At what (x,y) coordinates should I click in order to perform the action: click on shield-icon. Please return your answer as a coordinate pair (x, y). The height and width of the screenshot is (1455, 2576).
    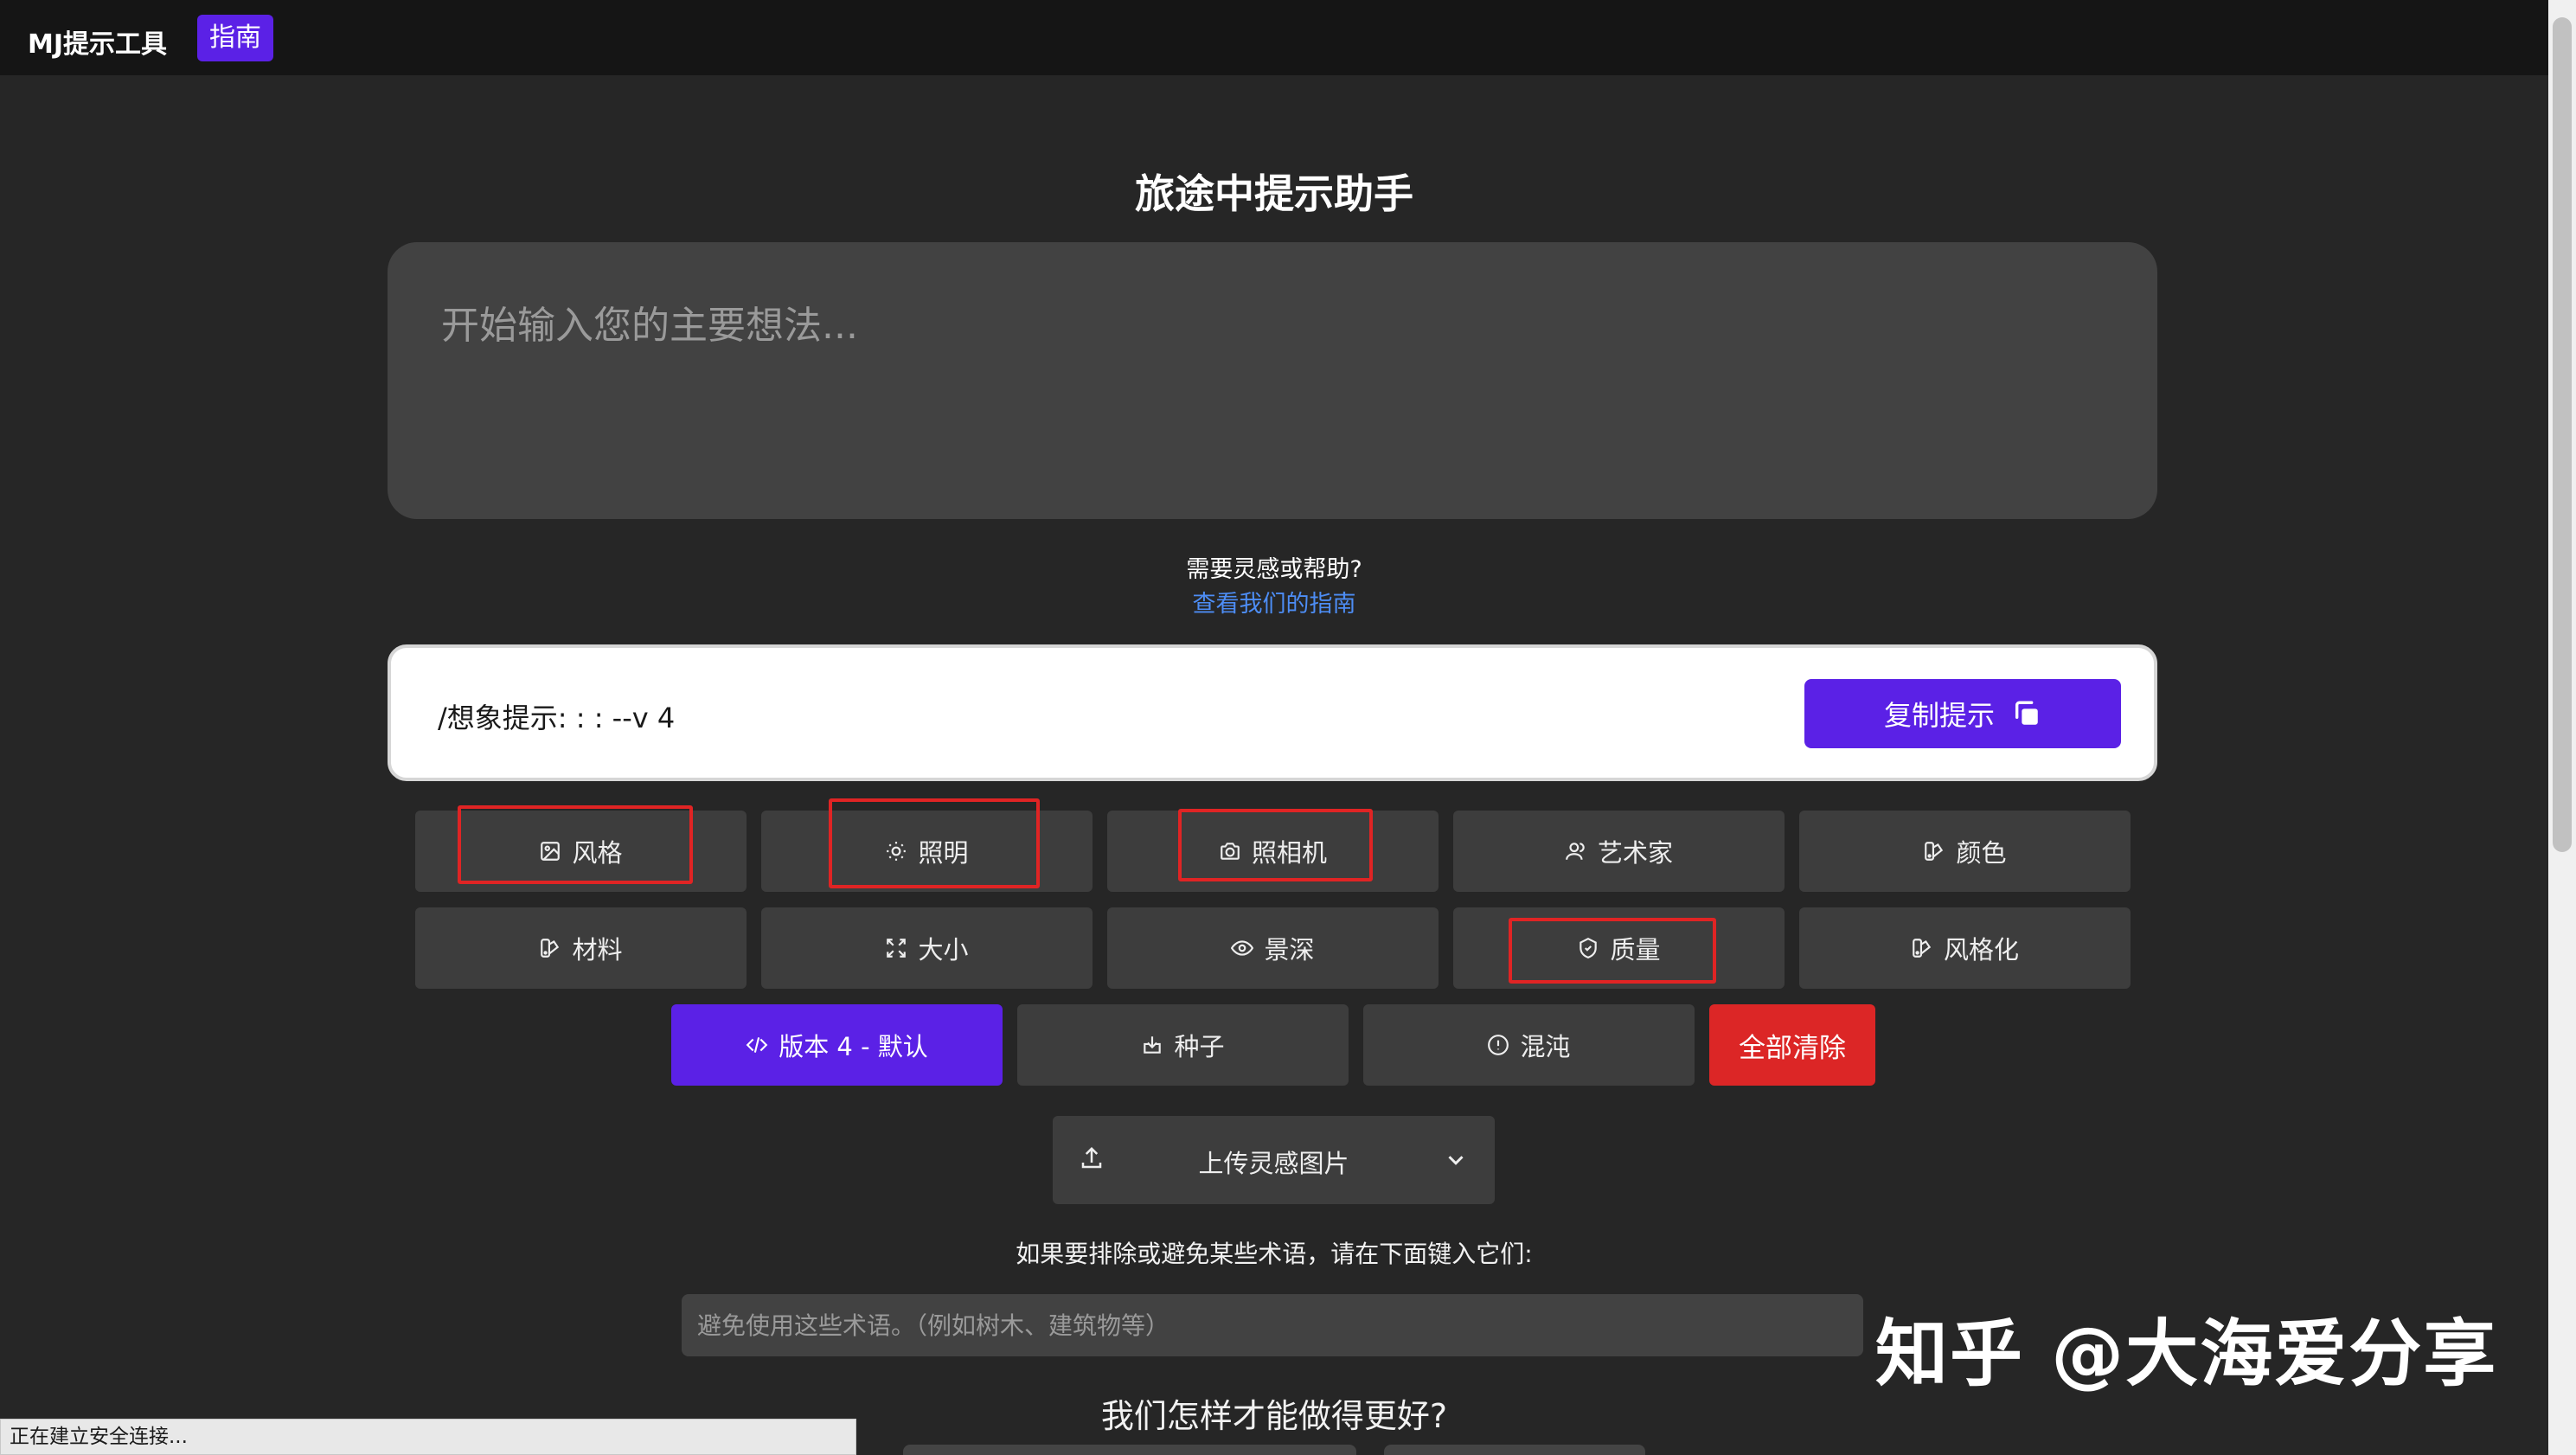
    Looking at the image, I should click on (1589, 947).